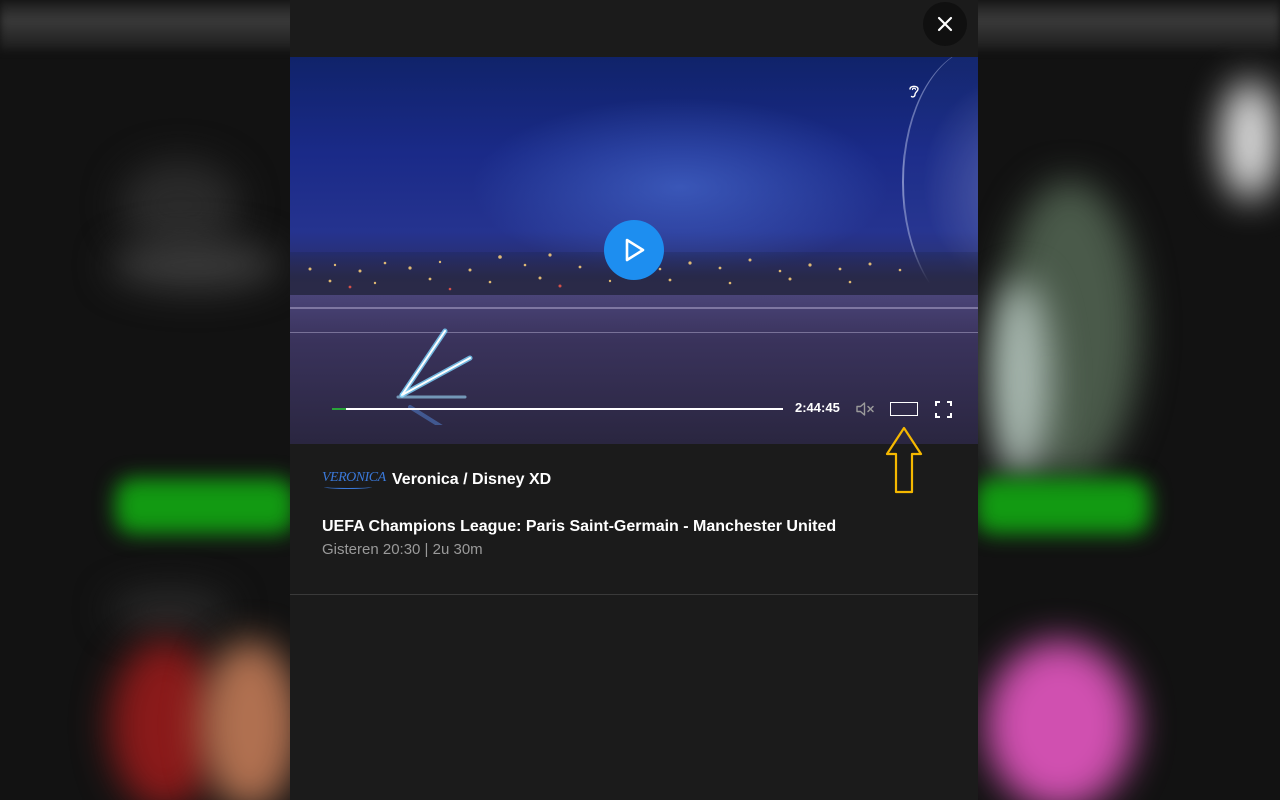  I want to click on play-button, so click(634, 250).